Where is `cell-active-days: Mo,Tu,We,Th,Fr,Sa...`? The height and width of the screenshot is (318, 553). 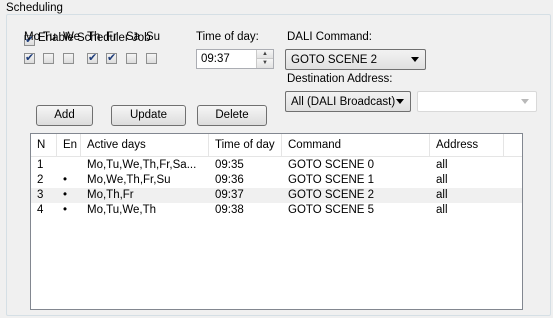
cell-active-days: Mo,Tu,We,Th,Fr,Sa... is located at coordinates (142, 165).